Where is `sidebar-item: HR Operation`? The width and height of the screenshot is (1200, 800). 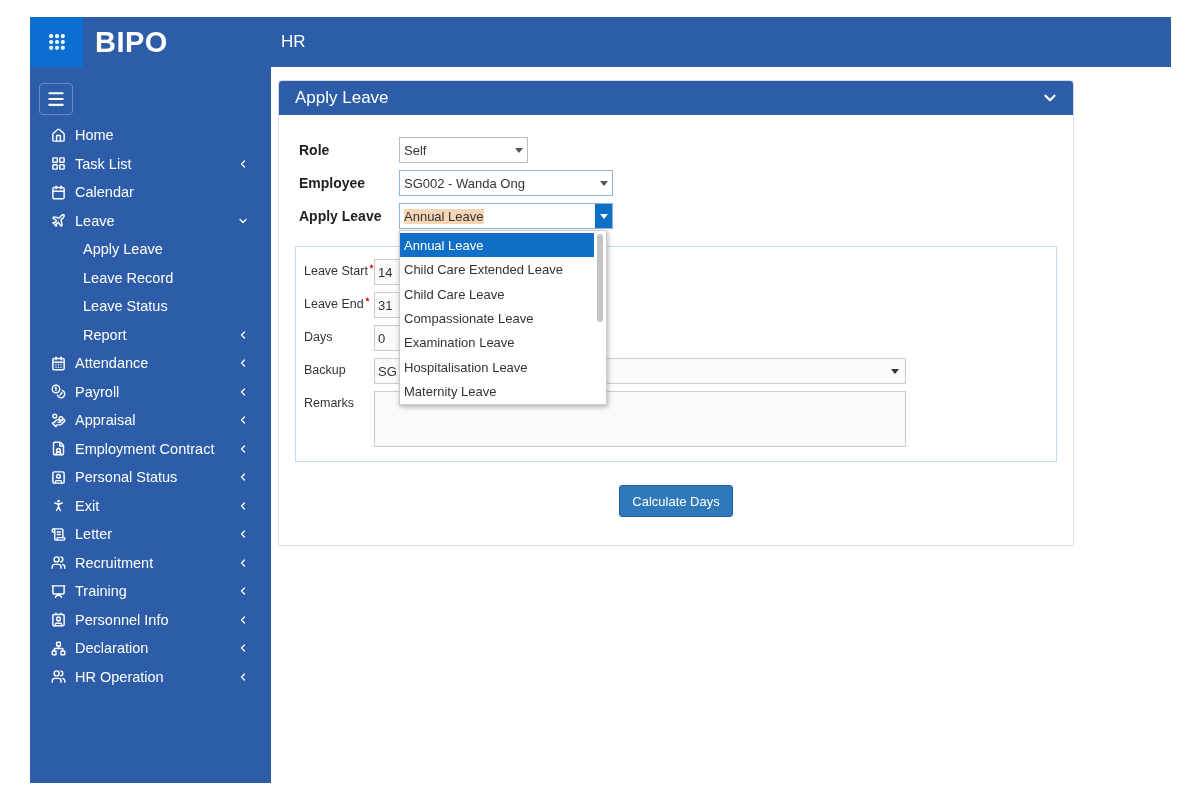 sidebar-item: HR Operation is located at coordinates (150, 676).